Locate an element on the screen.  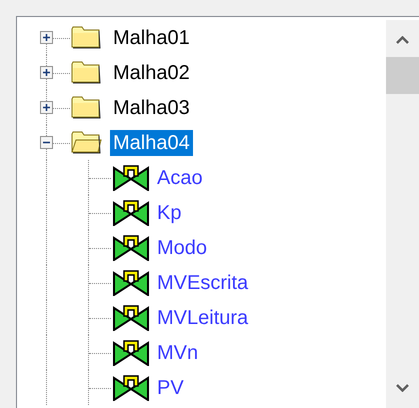
tree-item: PV is located at coordinates (170, 387).